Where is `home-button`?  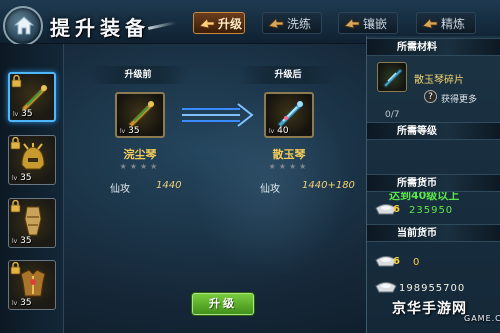
home-button is located at coordinates (23, 26).